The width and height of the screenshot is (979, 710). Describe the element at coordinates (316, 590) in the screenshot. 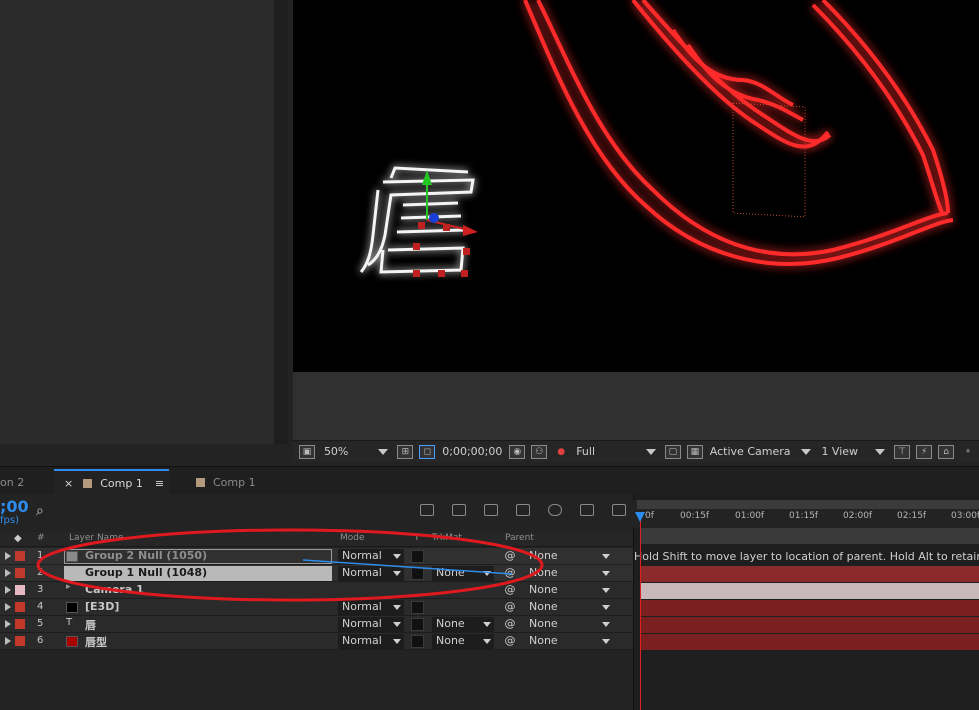

I see `layer-row: 3 ▸ Camera 1 @ None` at that location.